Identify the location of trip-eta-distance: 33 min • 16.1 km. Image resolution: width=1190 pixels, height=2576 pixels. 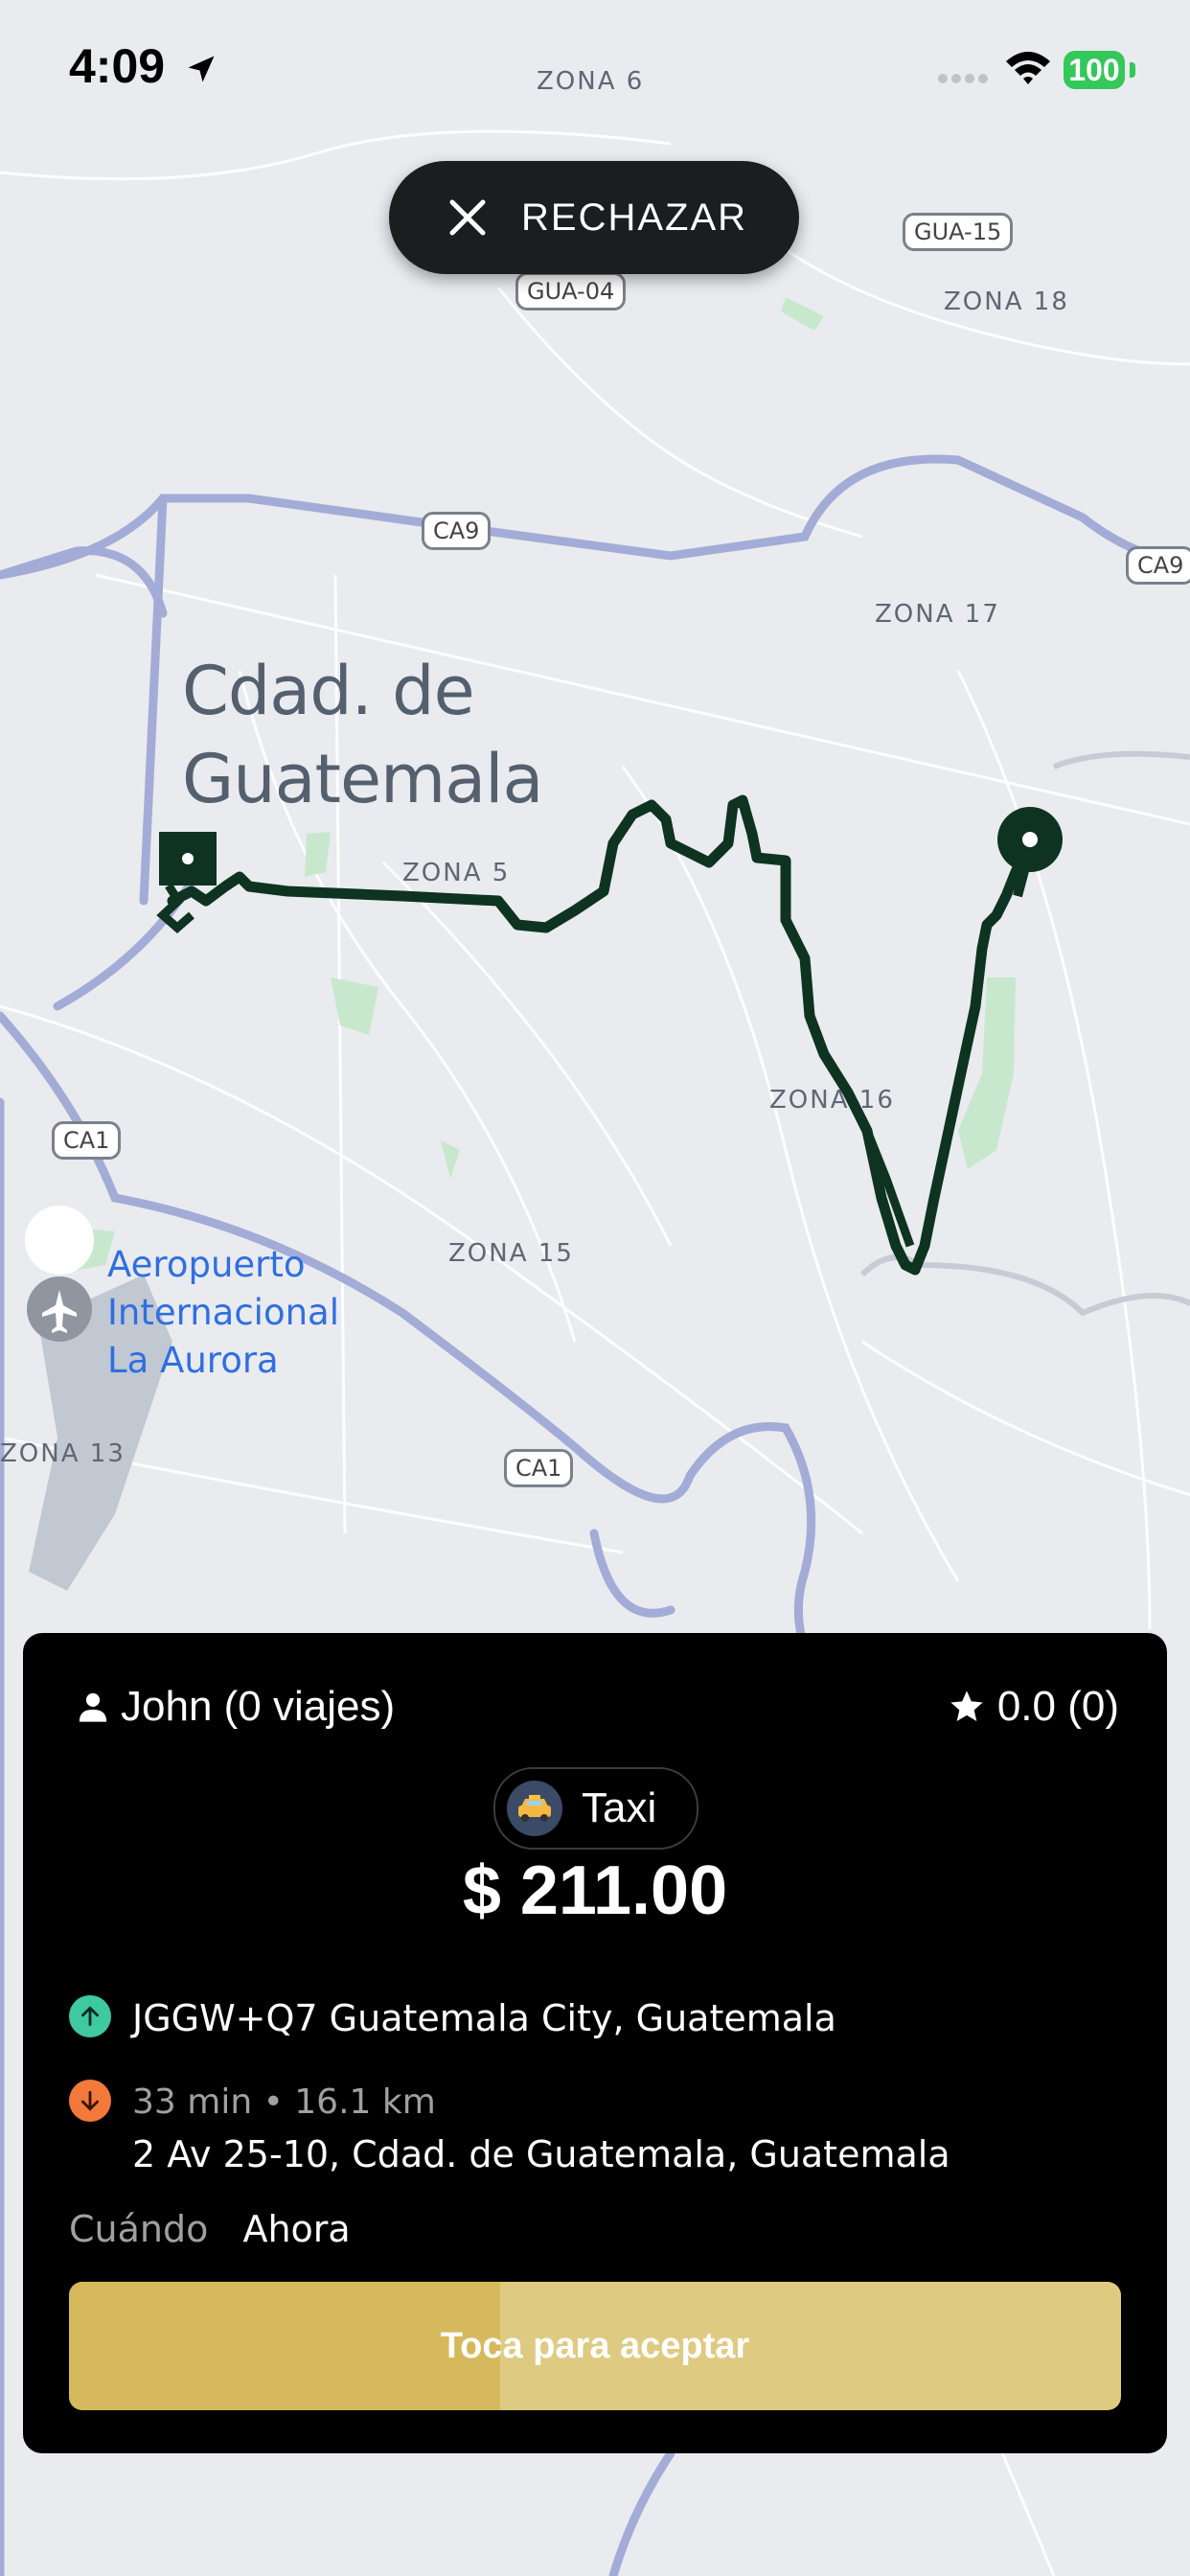
(284, 2102).